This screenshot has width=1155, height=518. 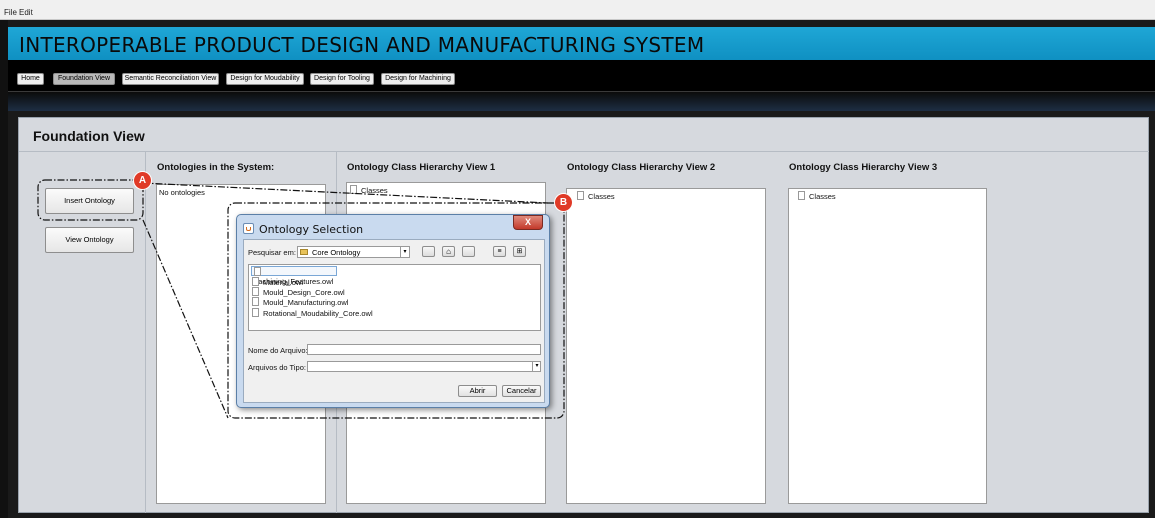 I want to click on file-name-label: Nome do Arquivo:, so click(x=278, y=350).